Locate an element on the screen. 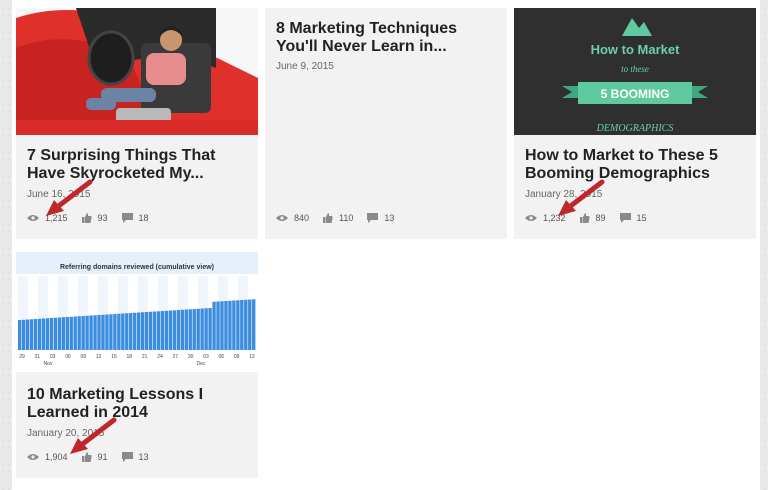 The image size is (768, 490). chart-tick-label: 30 is located at coordinates (191, 357).